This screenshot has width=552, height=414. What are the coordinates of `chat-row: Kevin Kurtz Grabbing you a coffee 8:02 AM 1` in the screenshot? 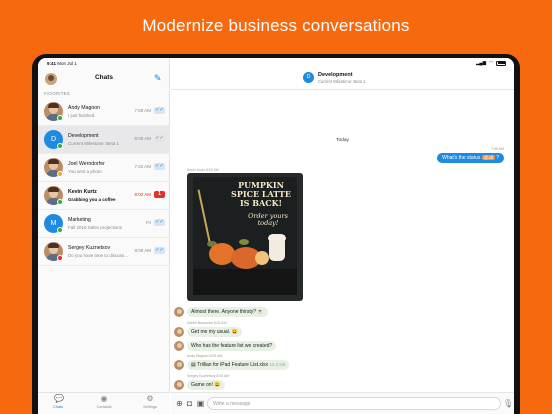 It's located at (104, 196).